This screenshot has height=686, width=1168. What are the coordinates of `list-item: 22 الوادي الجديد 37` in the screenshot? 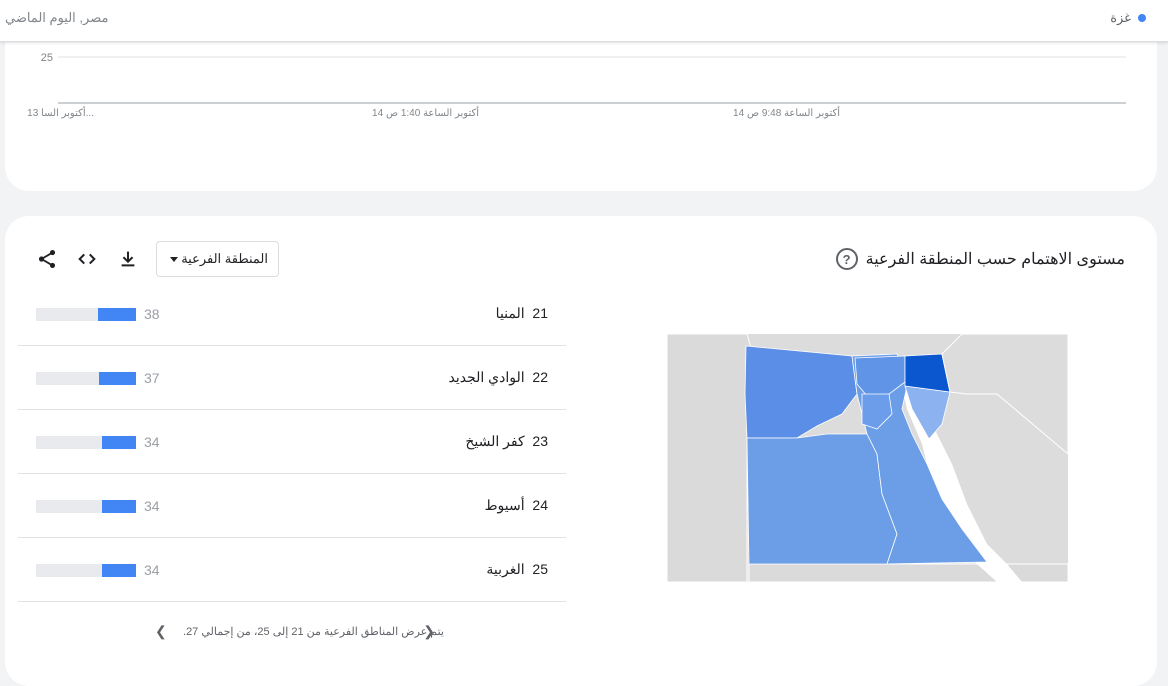 It's located at (292, 378).